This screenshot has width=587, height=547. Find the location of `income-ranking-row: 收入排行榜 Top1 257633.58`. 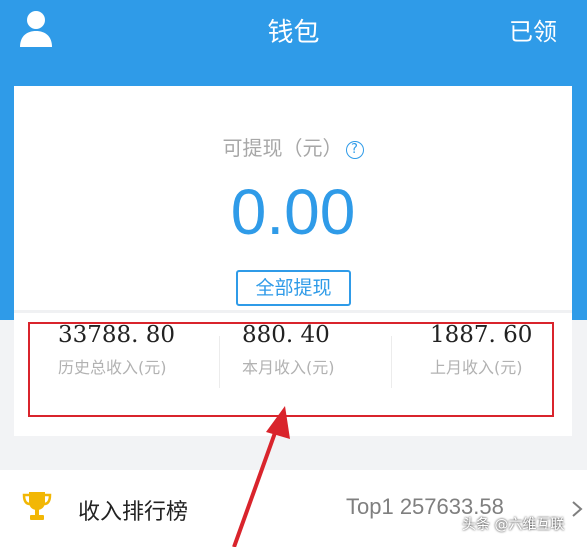

income-ranking-row: 收入排行榜 Top1 257633.58 is located at coordinates (293, 508).